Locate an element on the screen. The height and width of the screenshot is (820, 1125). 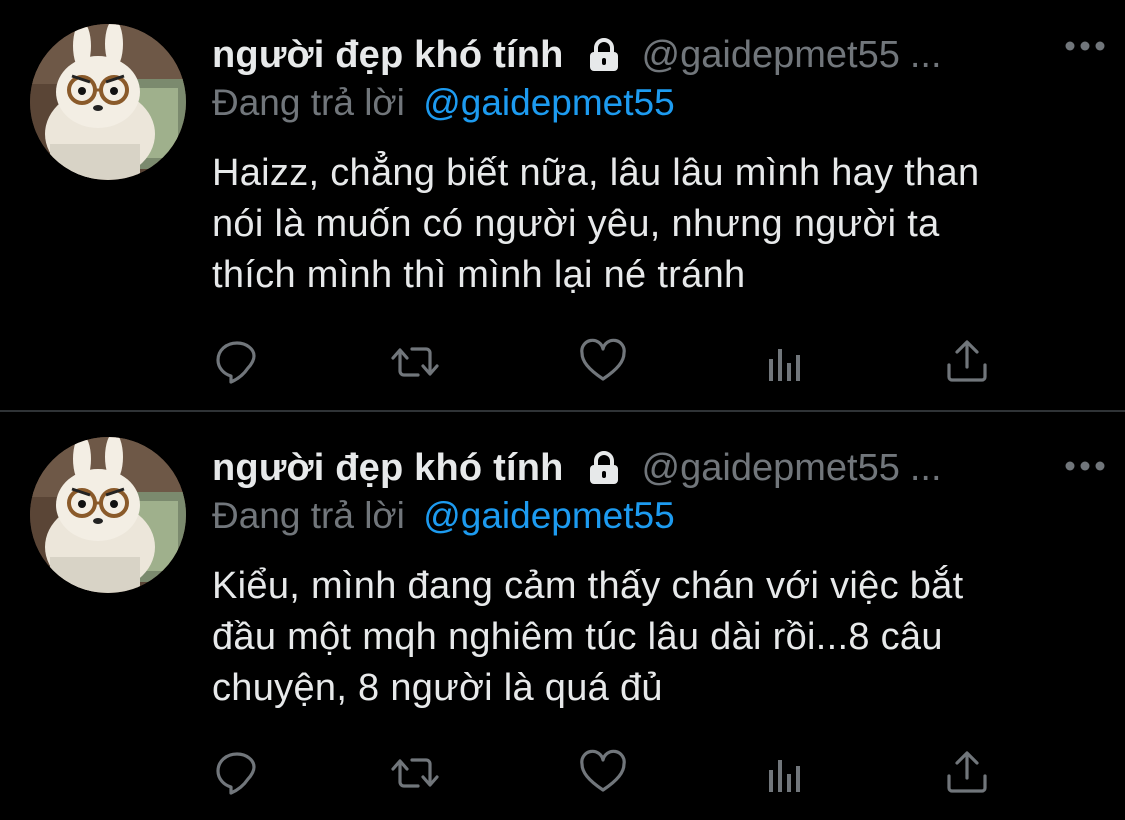
tweet-text-line: chuyện, 8 người là quá đủ is located at coordinates (437, 688).